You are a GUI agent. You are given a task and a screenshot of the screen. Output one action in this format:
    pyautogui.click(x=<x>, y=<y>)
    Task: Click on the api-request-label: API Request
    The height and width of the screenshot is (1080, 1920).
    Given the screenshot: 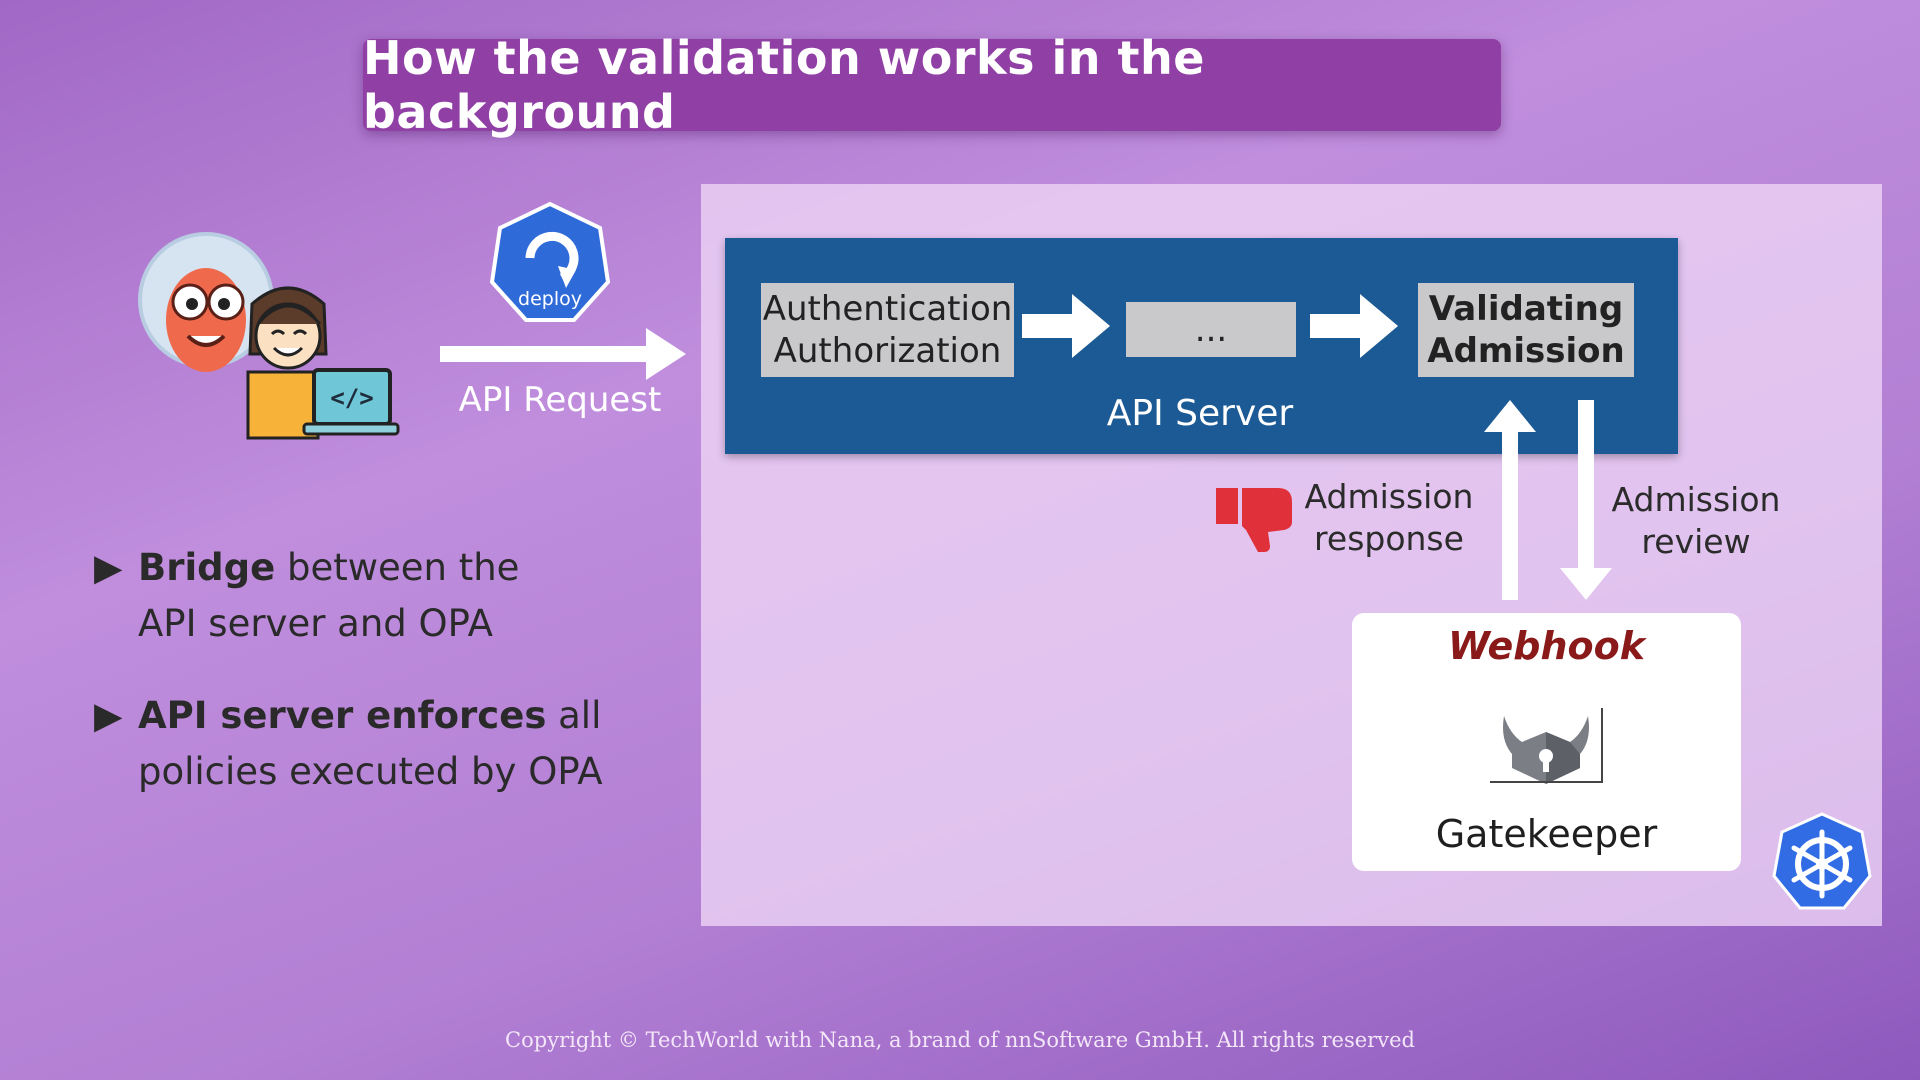 What is the action you would take?
    pyautogui.click(x=560, y=400)
    